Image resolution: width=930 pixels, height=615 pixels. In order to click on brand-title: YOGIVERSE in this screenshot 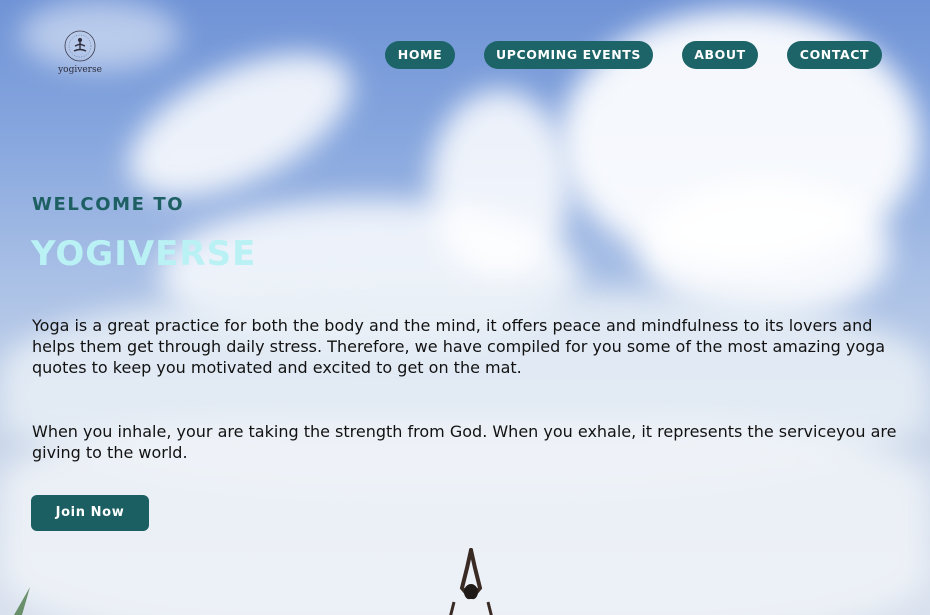, I will do `click(144, 254)`.